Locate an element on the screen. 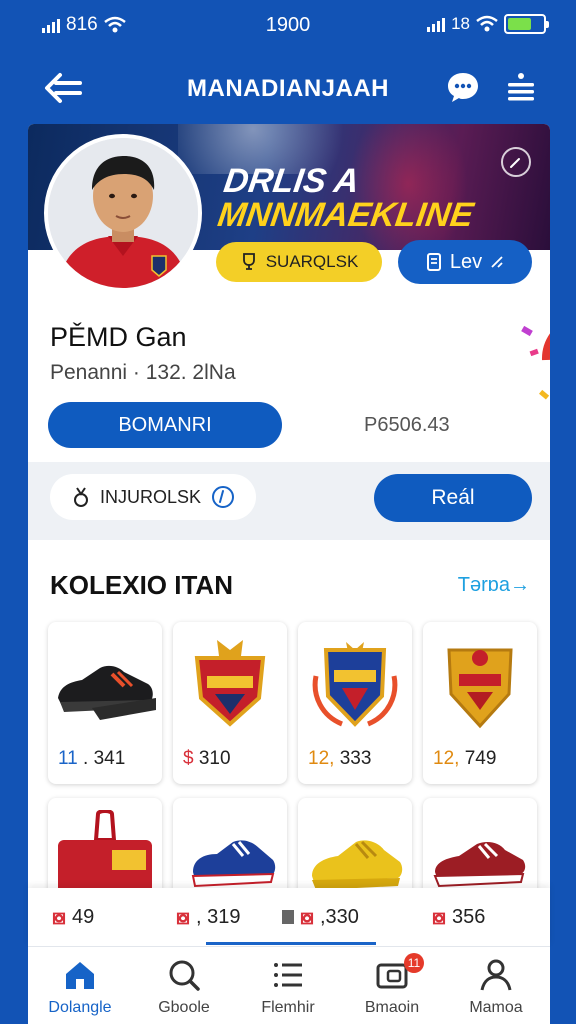 The height and width of the screenshot is (1024, 576). tab-home: Dolangle is located at coordinates (80, 985).